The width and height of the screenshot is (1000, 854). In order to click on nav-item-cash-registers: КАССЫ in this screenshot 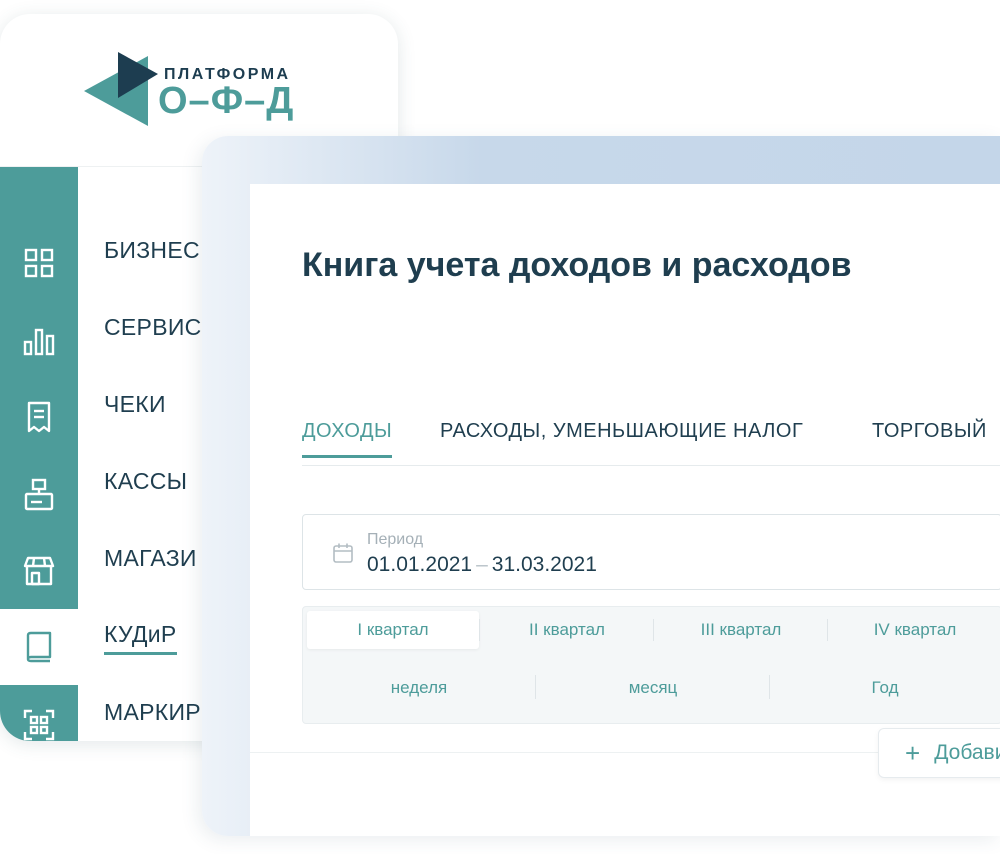, I will do `click(145, 481)`.